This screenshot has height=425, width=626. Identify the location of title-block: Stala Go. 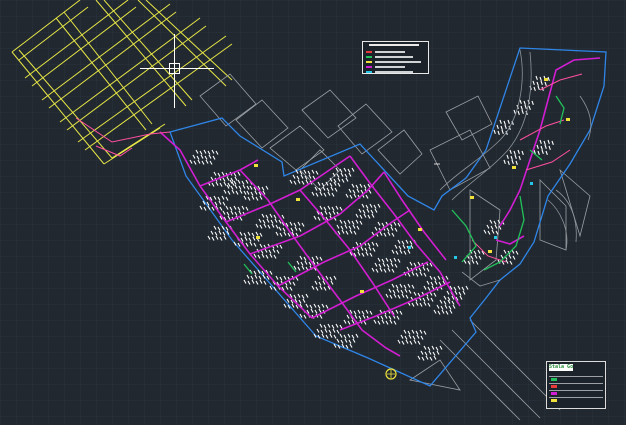
(576, 385).